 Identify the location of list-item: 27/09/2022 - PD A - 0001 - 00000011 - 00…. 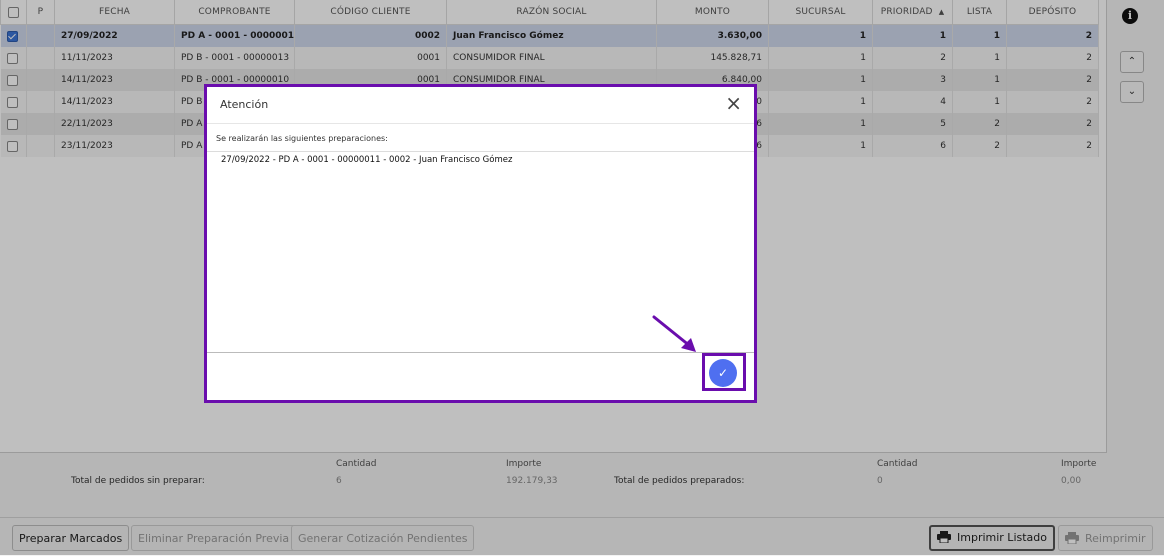
(367, 160).